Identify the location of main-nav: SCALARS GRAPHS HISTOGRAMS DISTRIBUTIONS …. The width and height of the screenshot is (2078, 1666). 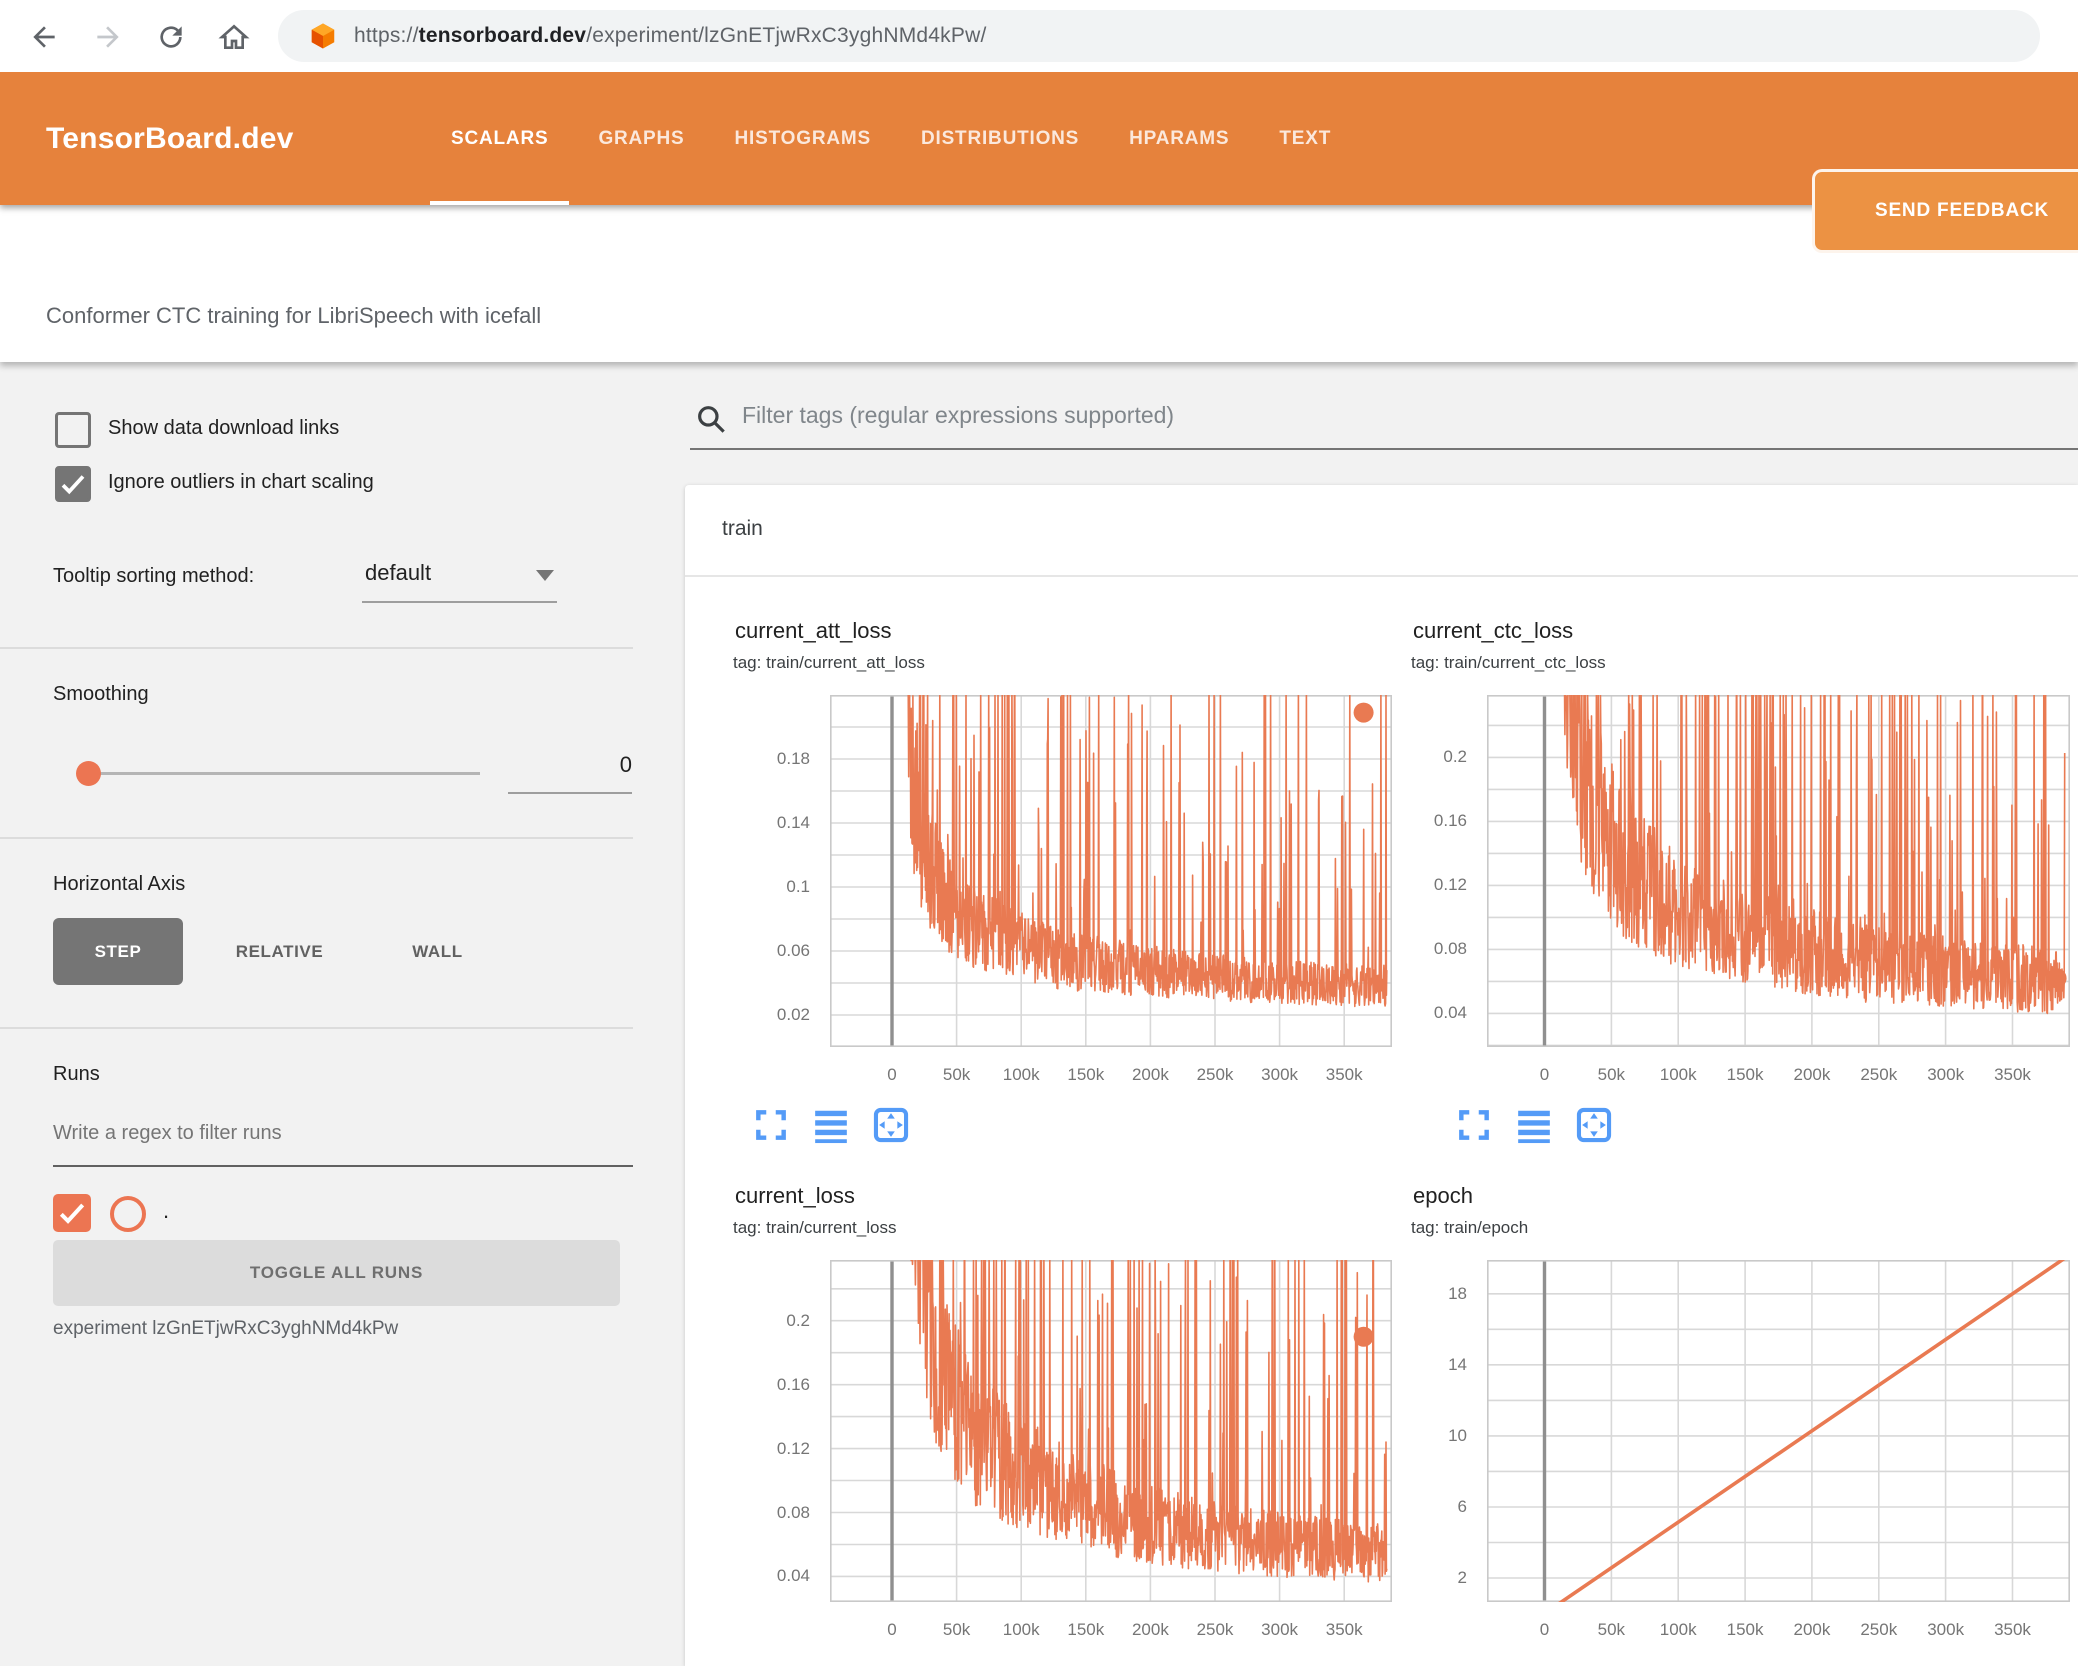
(895, 138).